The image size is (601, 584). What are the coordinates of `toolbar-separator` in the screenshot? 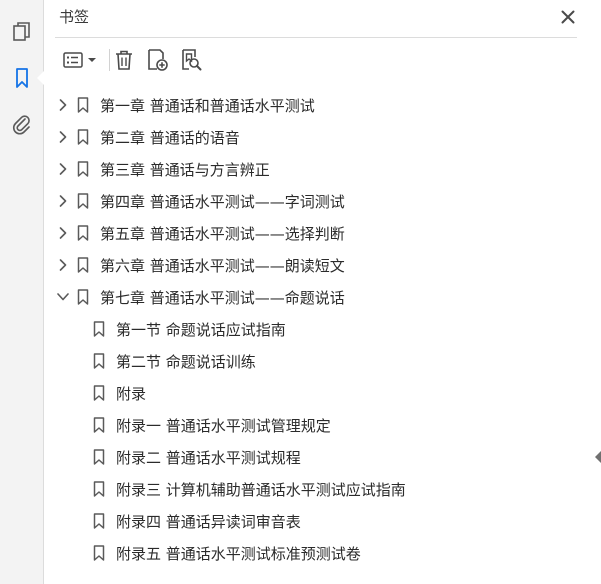 It's located at (109, 60).